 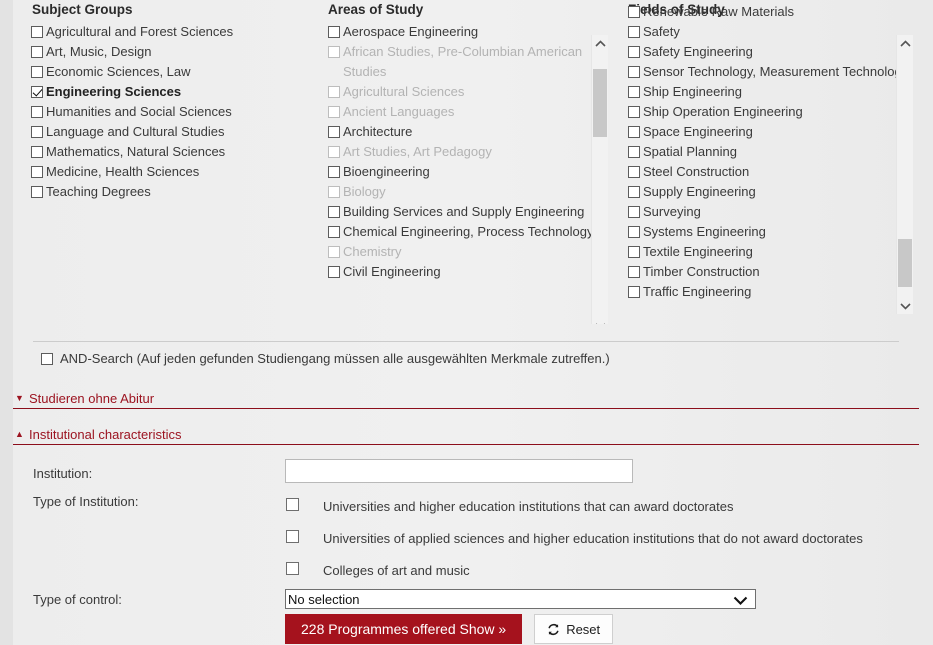 I want to click on option-row: Timber Construction, so click(x=770, y=272).